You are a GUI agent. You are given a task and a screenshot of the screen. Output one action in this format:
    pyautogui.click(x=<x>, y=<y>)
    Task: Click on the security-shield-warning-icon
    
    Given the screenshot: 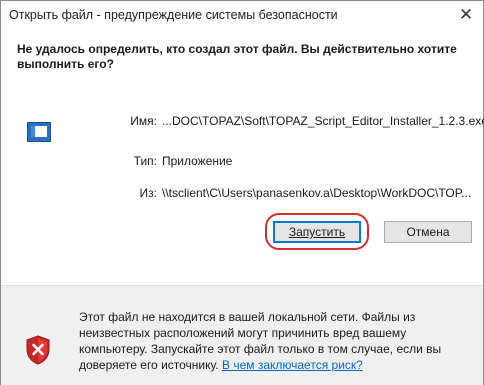 What is the action you would take?
    pyautogui.click(x=38, y=350)
    